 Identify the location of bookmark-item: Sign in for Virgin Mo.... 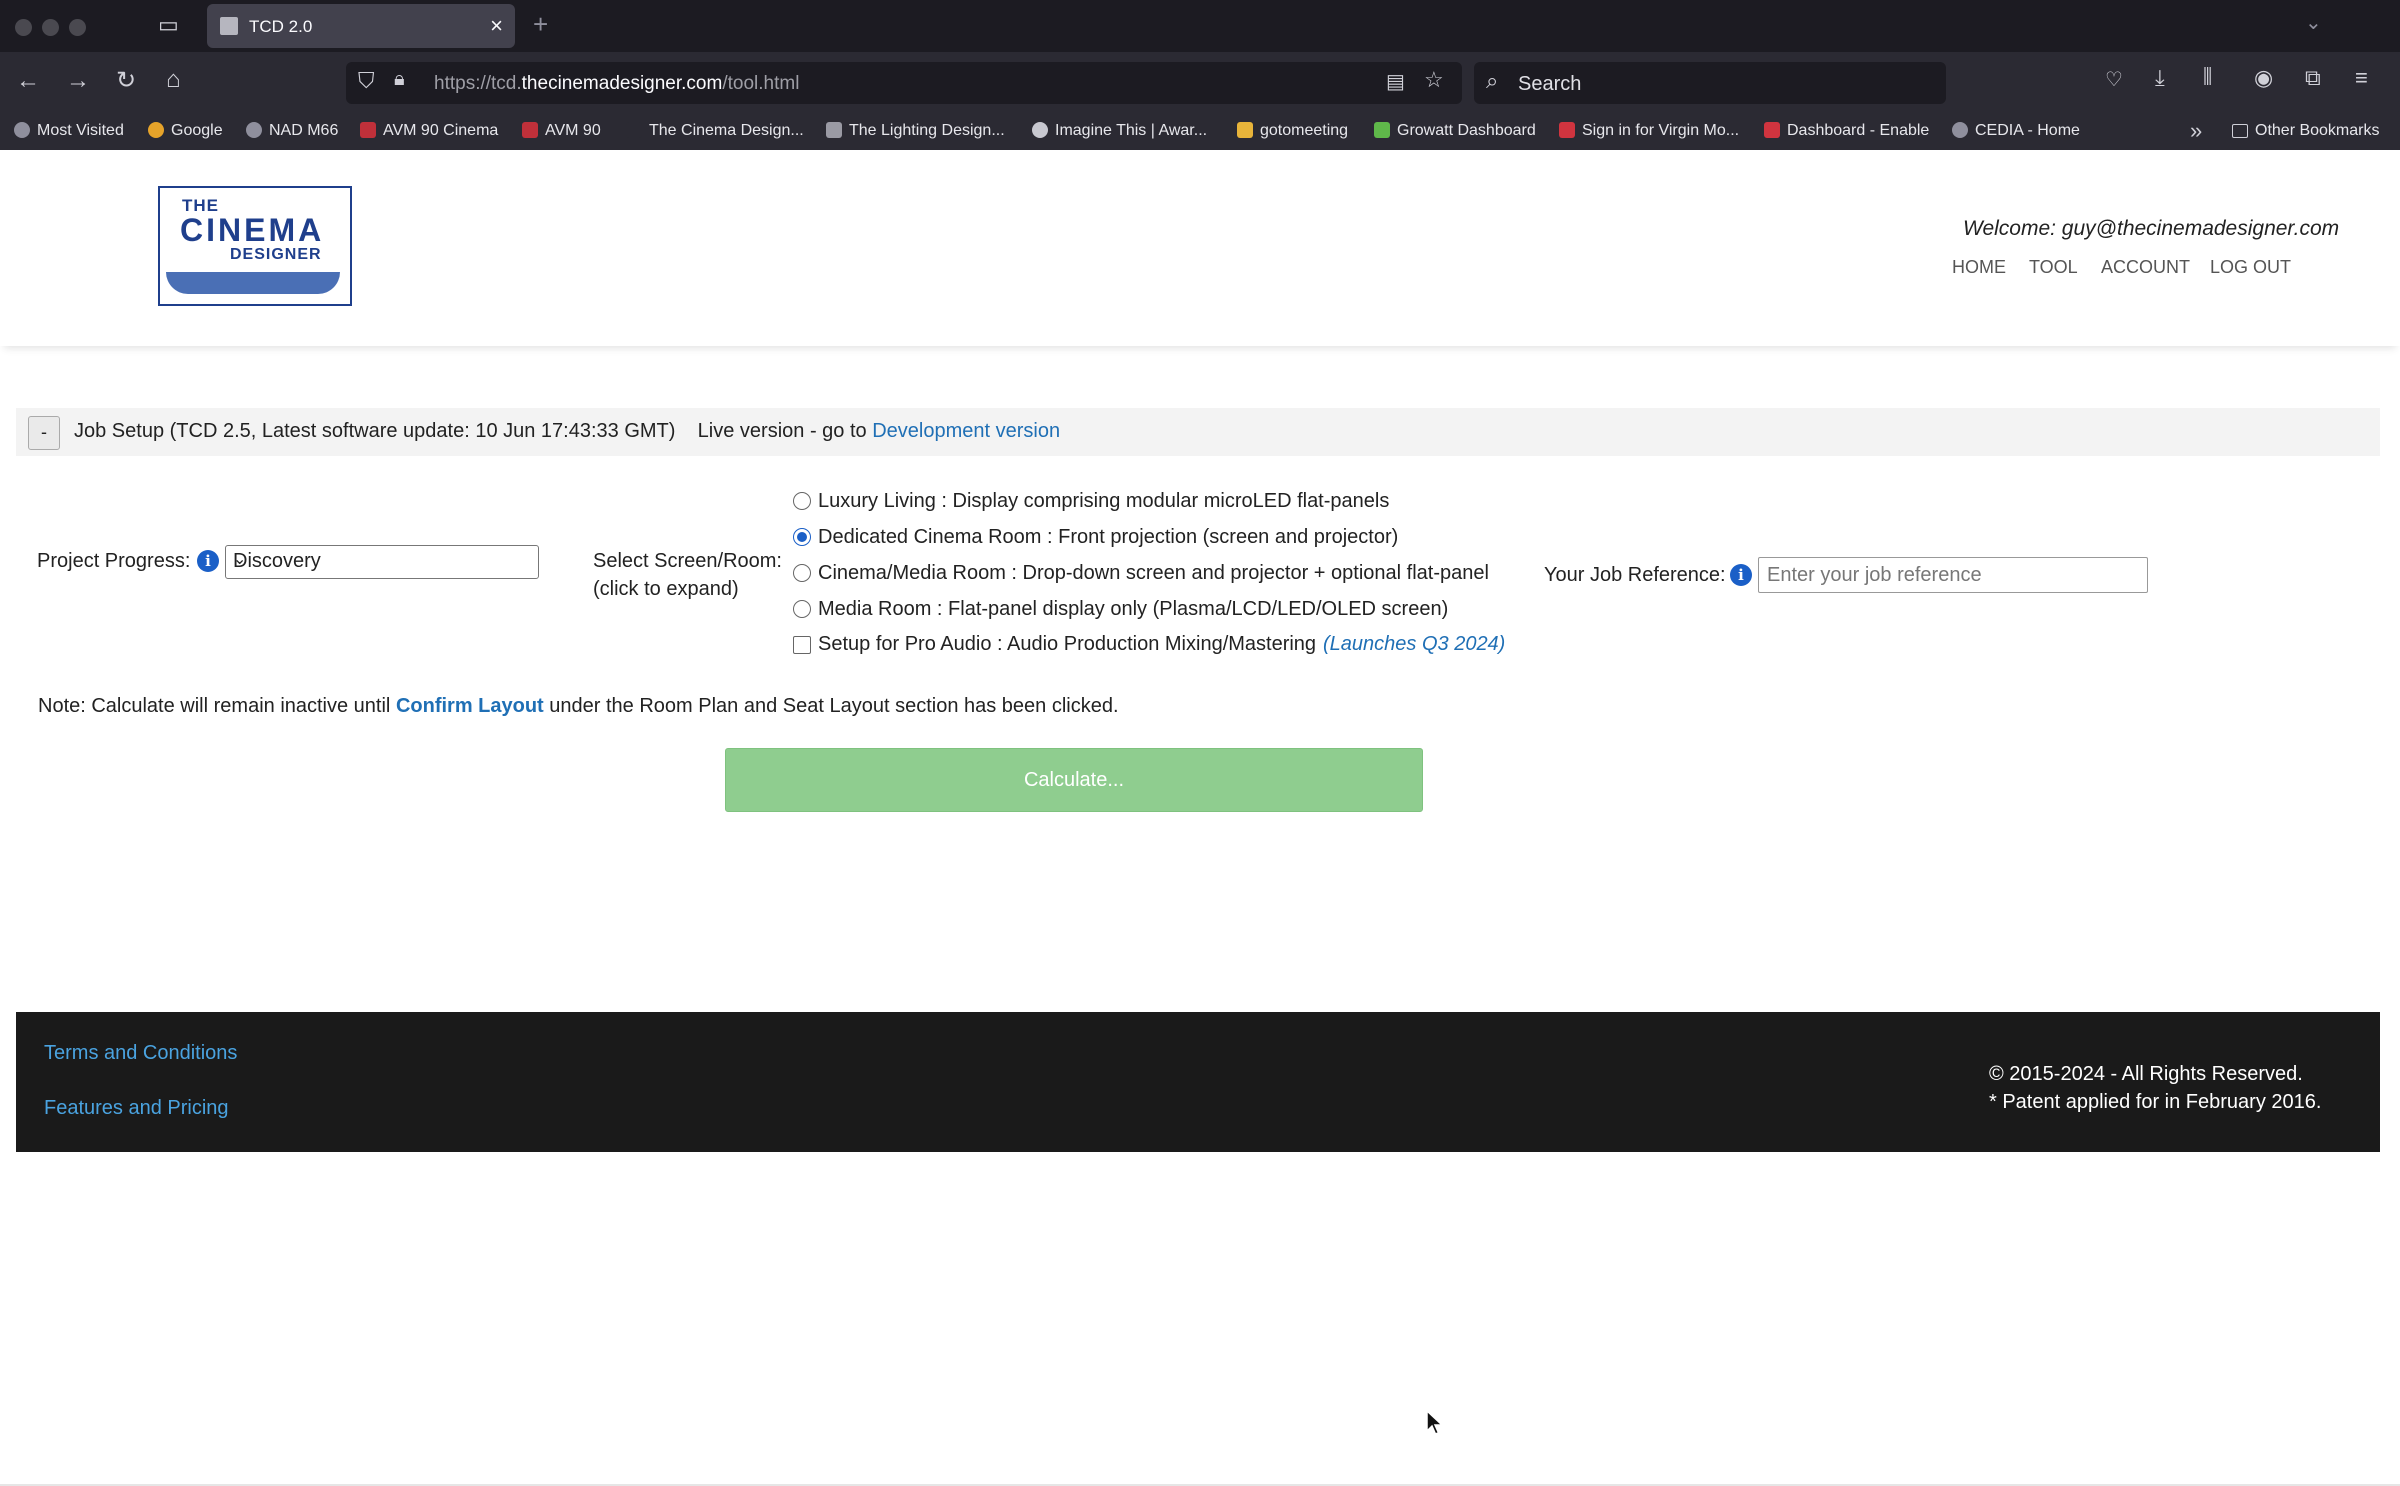
(1649, 131).